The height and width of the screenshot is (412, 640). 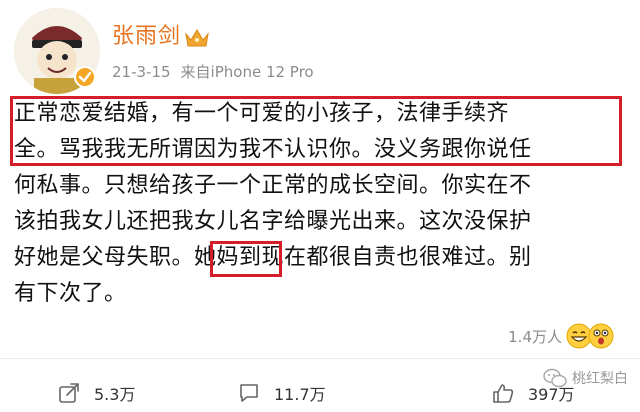 What do you see at coordinates (320, 358) in the screenshot?
I see `divider` at bounding box center [320, 358].